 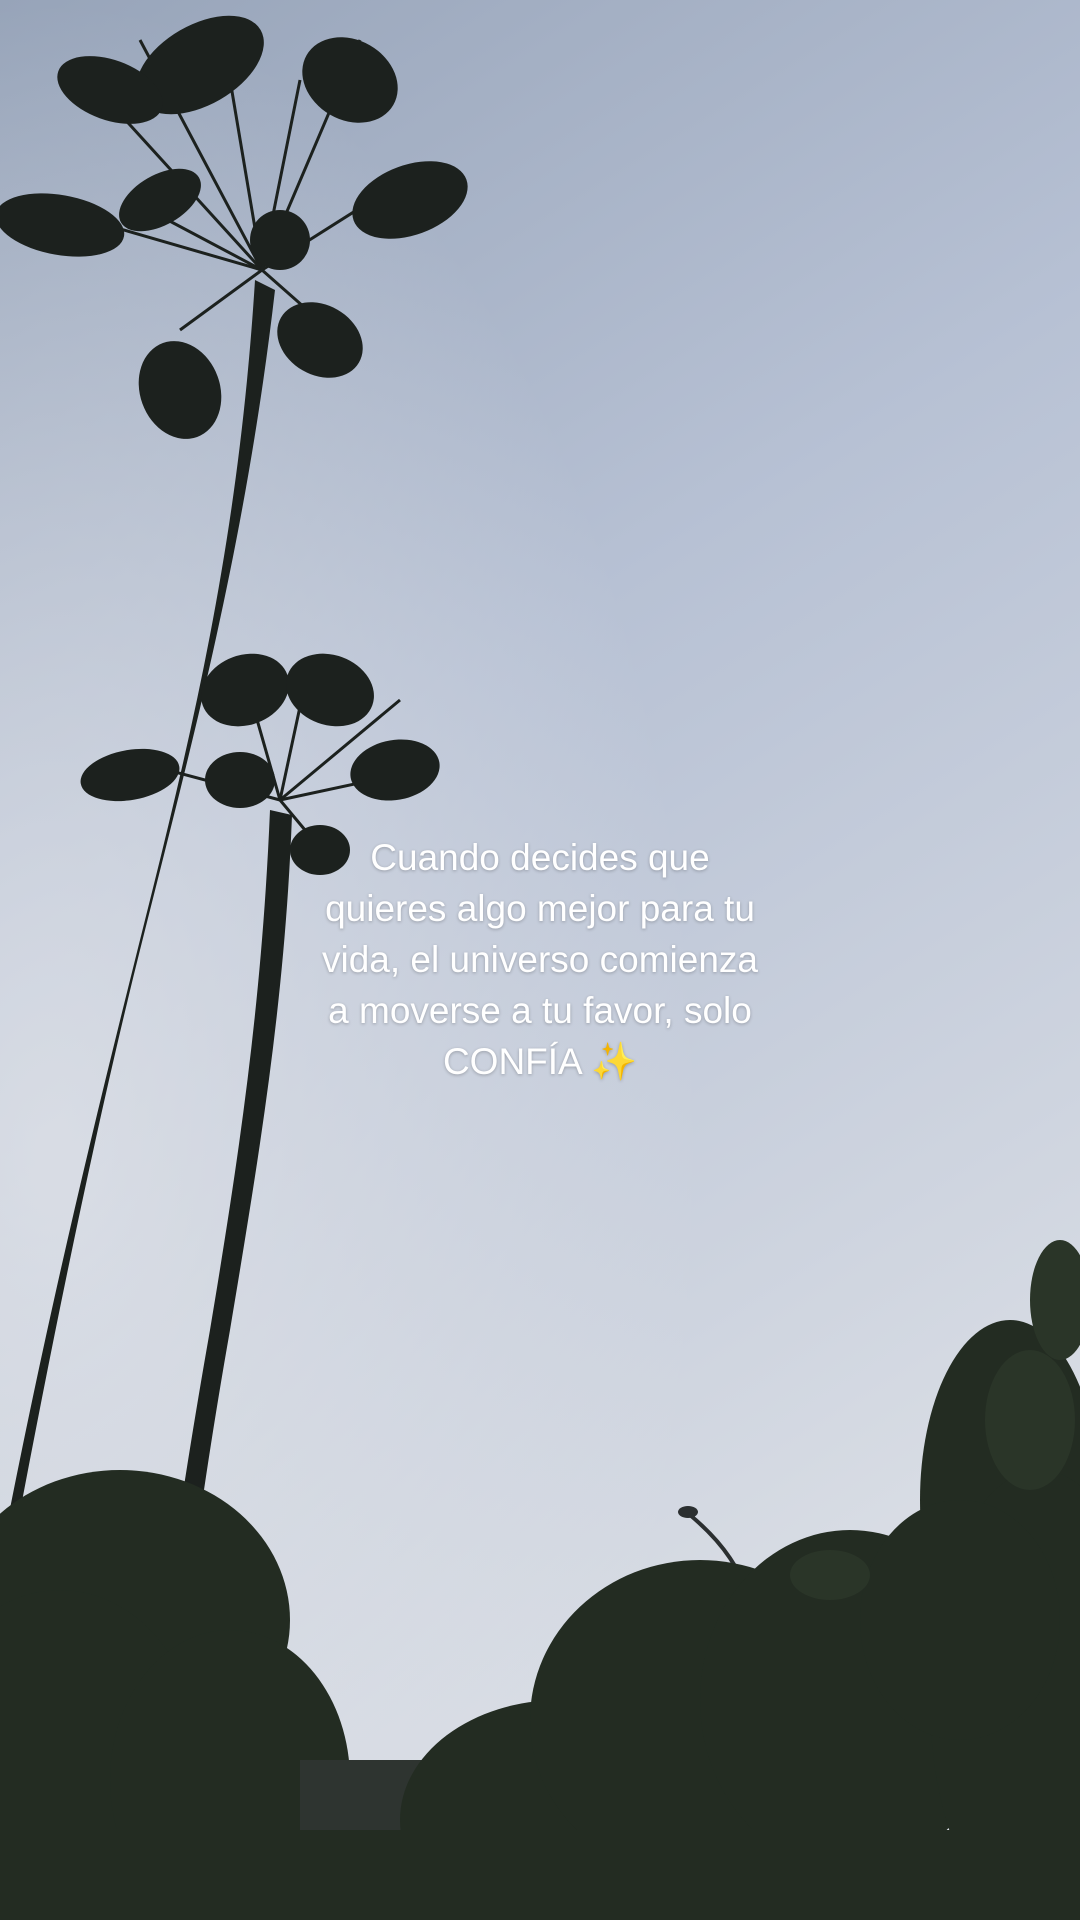 What do you see at coordinates (614, 1061) in the screenshot?
I see `sparkles-icon: ✨` at bounding box center [614, 1061].